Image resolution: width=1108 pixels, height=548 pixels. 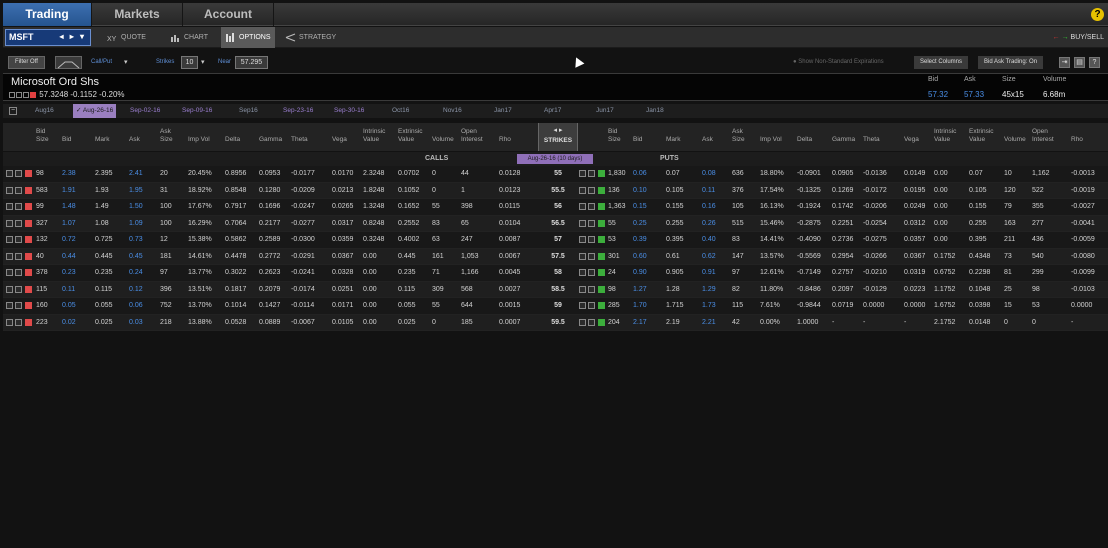 What do you see at coordinates (145, 111) in the screenshot?
I see `expiration-tab: Sep-02-16` at bounding box center [145, 111].